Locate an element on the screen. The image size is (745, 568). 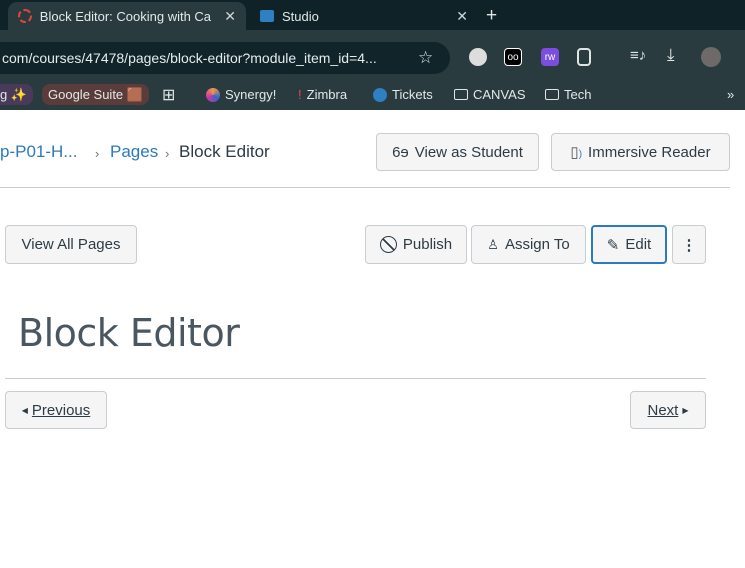
tickets-icon is located at coordinates (380, 94).